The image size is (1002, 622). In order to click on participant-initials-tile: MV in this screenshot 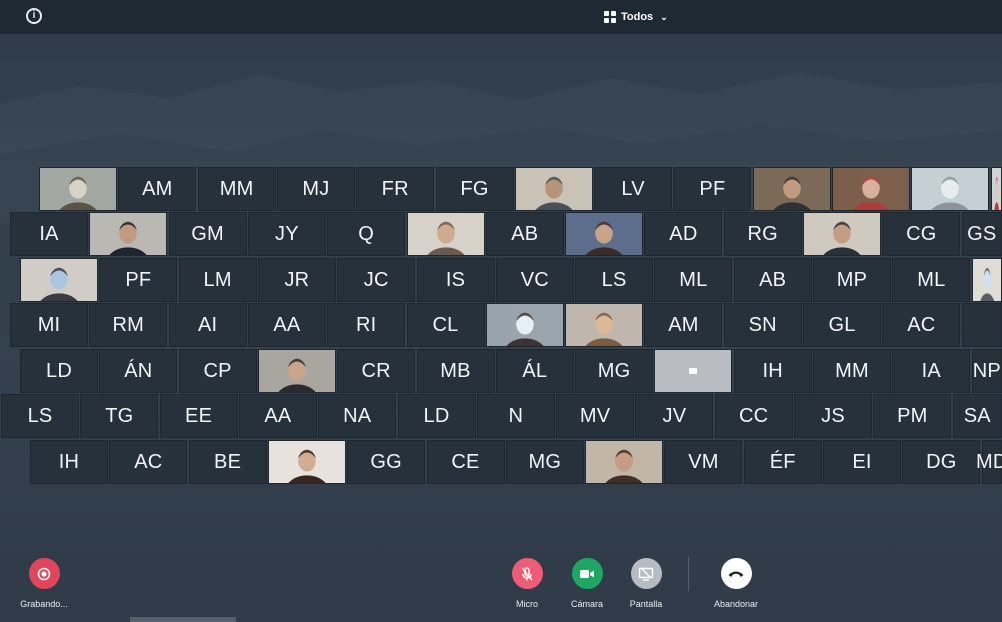, I will do `click(595, 416)`.